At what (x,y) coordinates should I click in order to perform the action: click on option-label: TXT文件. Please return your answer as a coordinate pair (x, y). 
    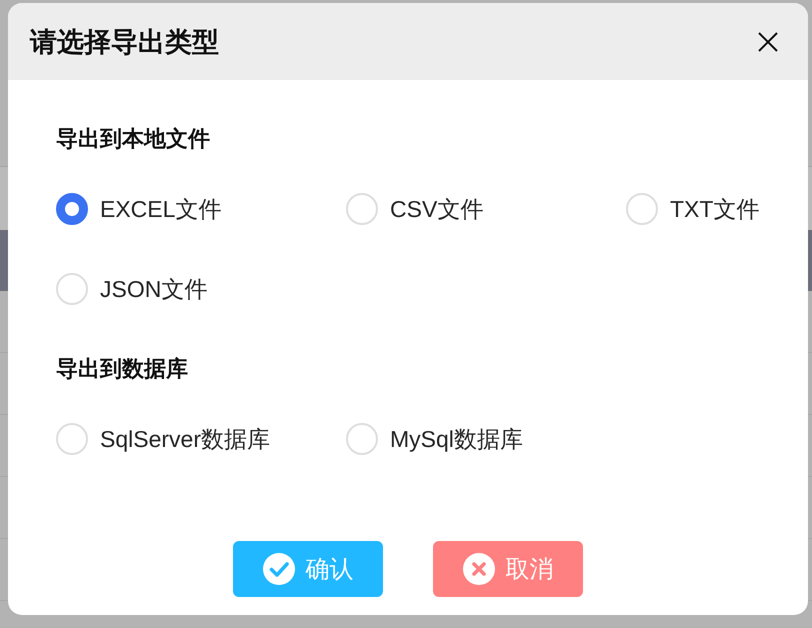
    Looking at the image, I should click on (715, 209).